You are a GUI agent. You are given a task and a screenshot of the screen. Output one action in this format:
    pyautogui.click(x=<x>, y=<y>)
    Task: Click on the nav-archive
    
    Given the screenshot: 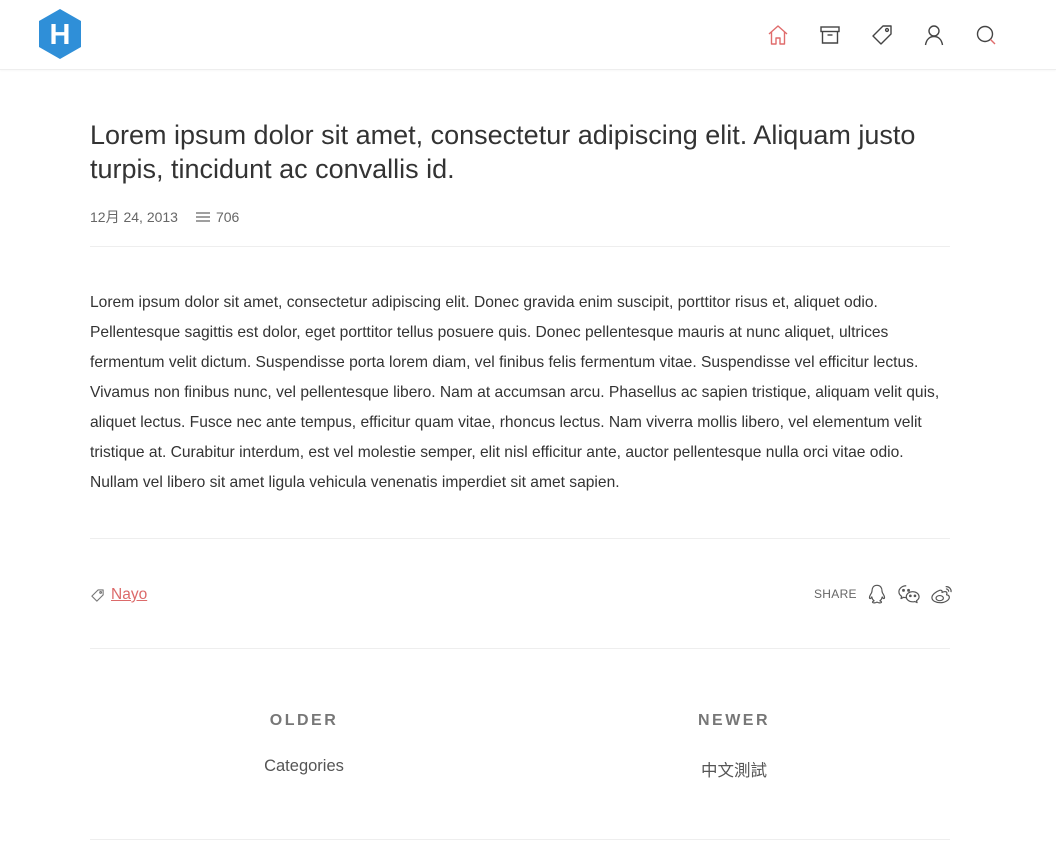 What is the action you would take?
    pyautogui.click(x=830, y=35)
    